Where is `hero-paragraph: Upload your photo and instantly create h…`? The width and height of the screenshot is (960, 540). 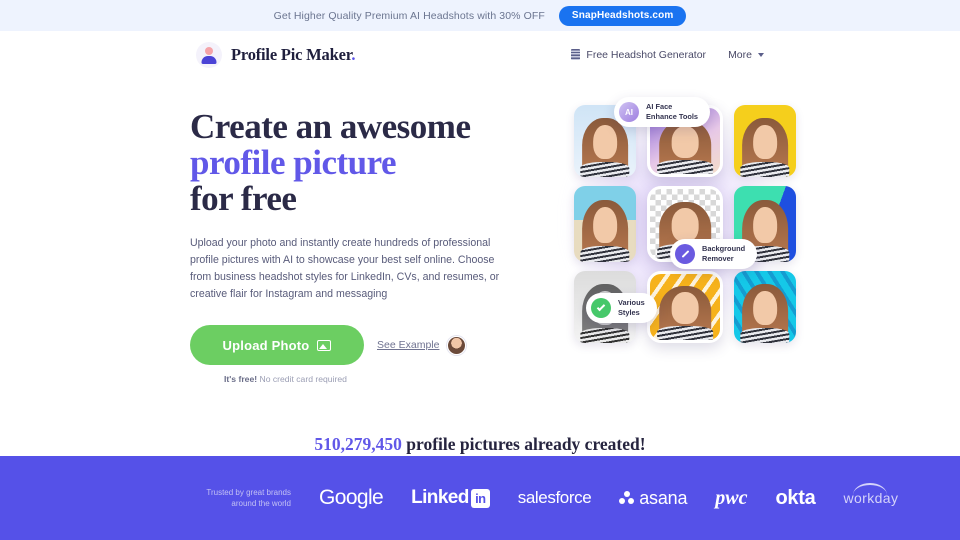 hero-paragraph: Upload your photo and instantly create h… is located at coordinates (345, 268).